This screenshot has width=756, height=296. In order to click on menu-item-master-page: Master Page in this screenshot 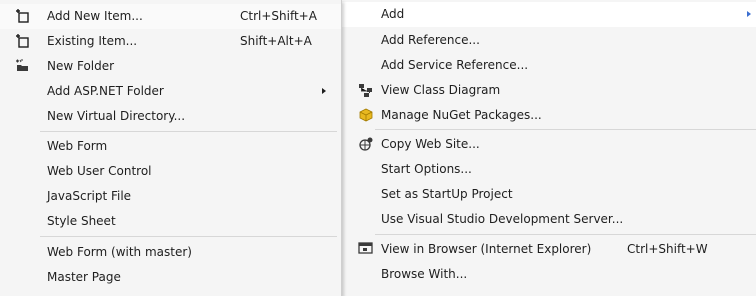, I will do `click(170, 277)`.